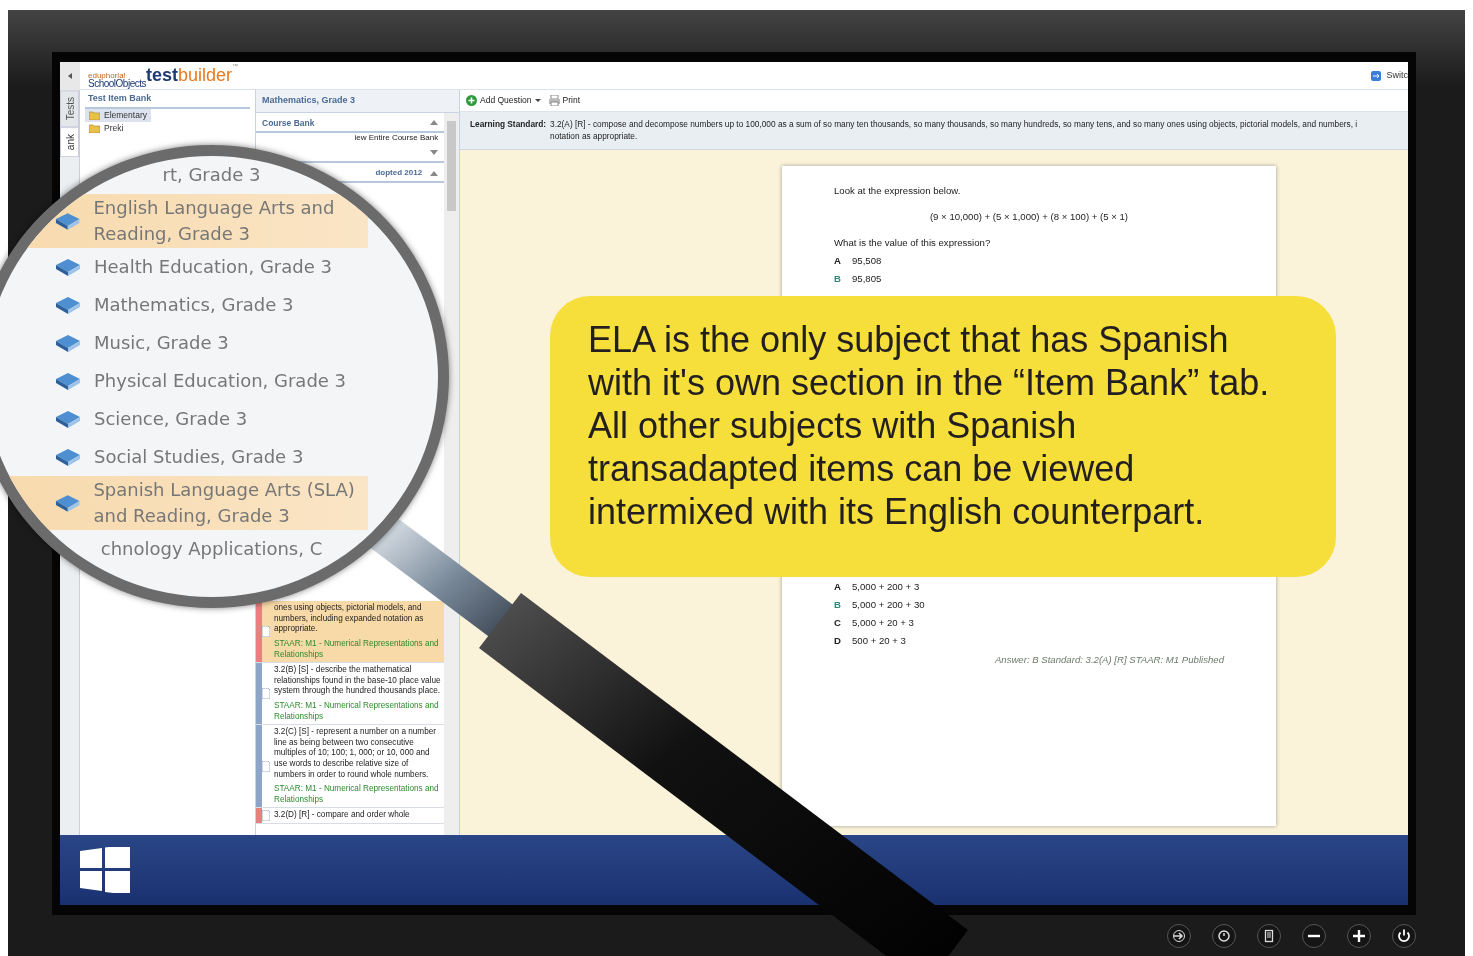 The width and height of the screenshot is (1473, 956). Describe the element at coordinates (69, 109) in the screenshot. I see `side-tab: Tests` at that location.